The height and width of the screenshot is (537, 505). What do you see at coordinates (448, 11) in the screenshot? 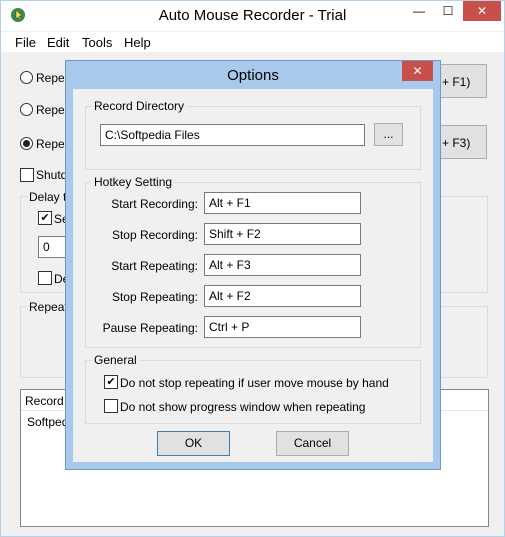
I see `maximize-button: ☐` at bounding box center [448, 11].